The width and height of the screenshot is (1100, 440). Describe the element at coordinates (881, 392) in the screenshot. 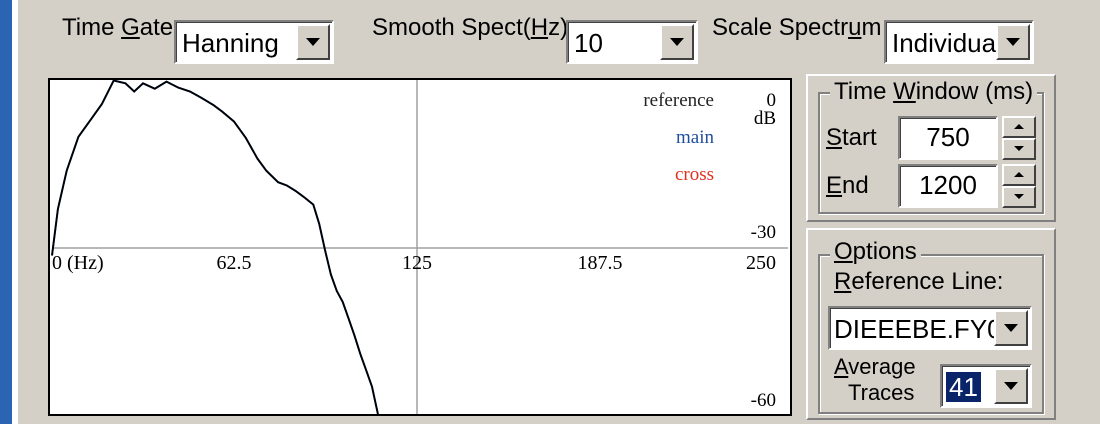

I see `average-traces-label-line2: Traces` at that location.